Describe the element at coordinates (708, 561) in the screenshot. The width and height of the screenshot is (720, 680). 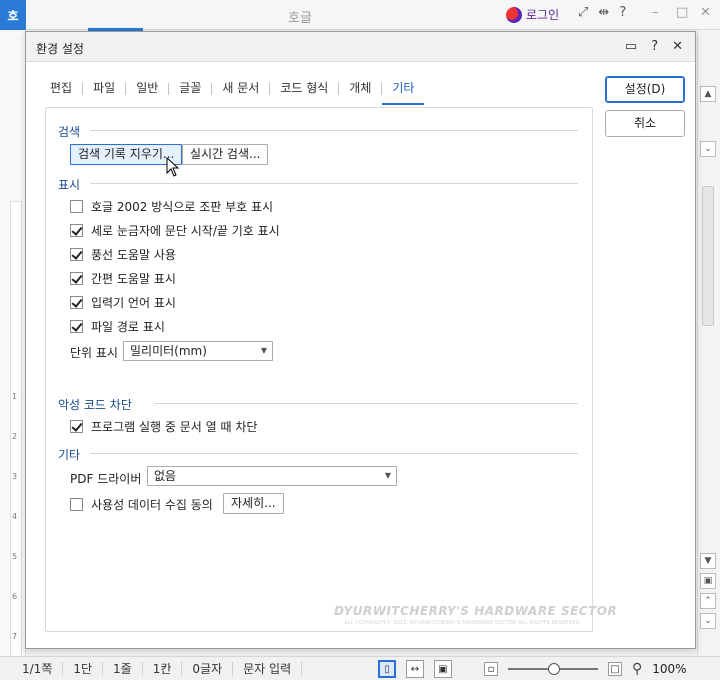
I see `scroll-down-icon: ▼` at that location.